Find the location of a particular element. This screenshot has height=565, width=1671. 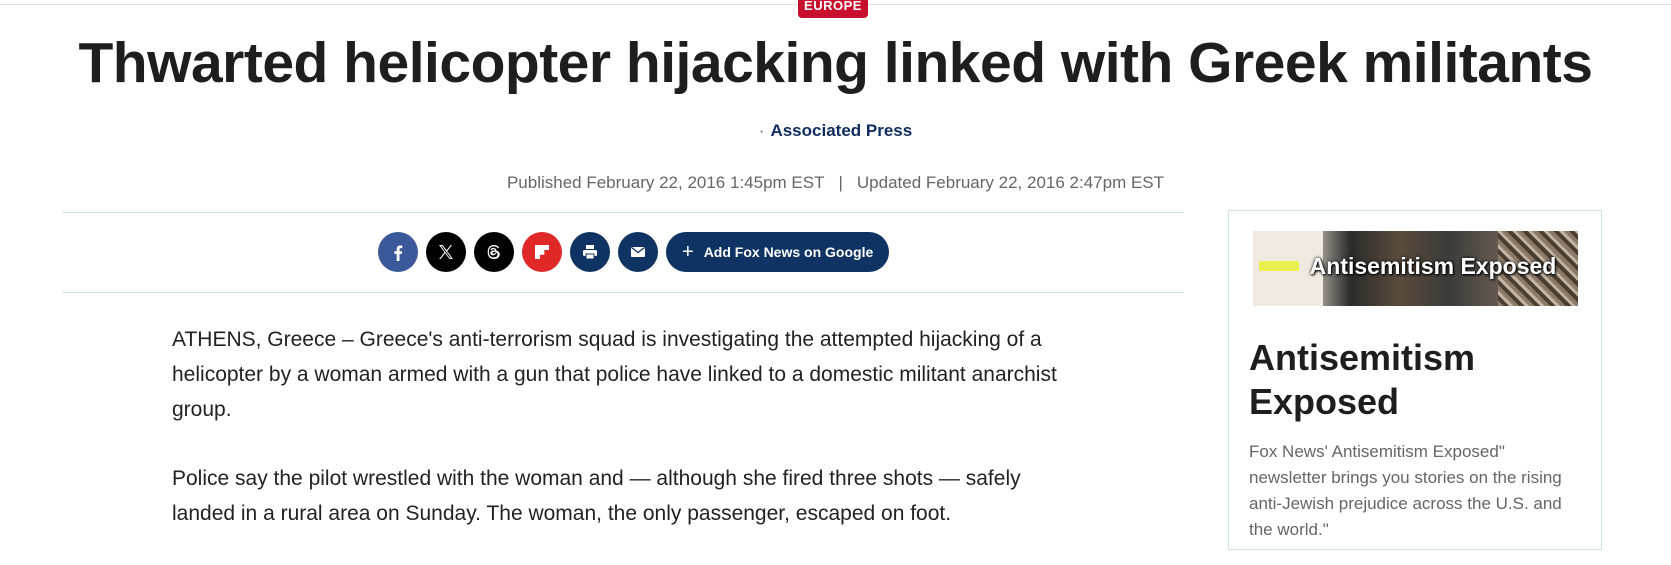

email-icon is located at coordinates (638, 252).